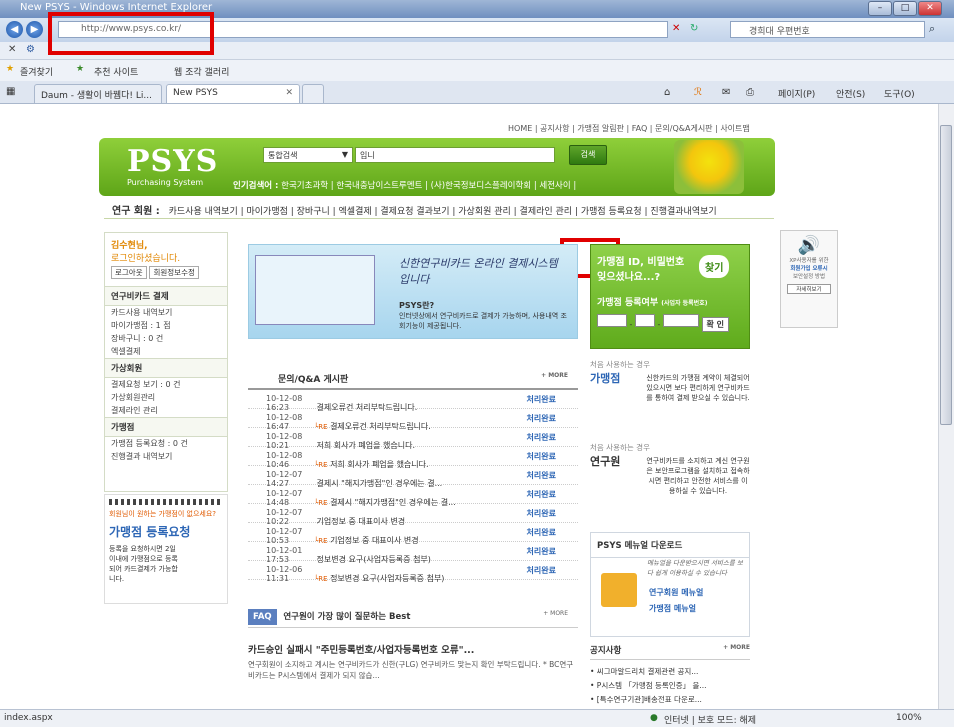 Image resolution: width=954 pixels, height=727 pixels. I want to click on new-tab-button, so click(313, 93).